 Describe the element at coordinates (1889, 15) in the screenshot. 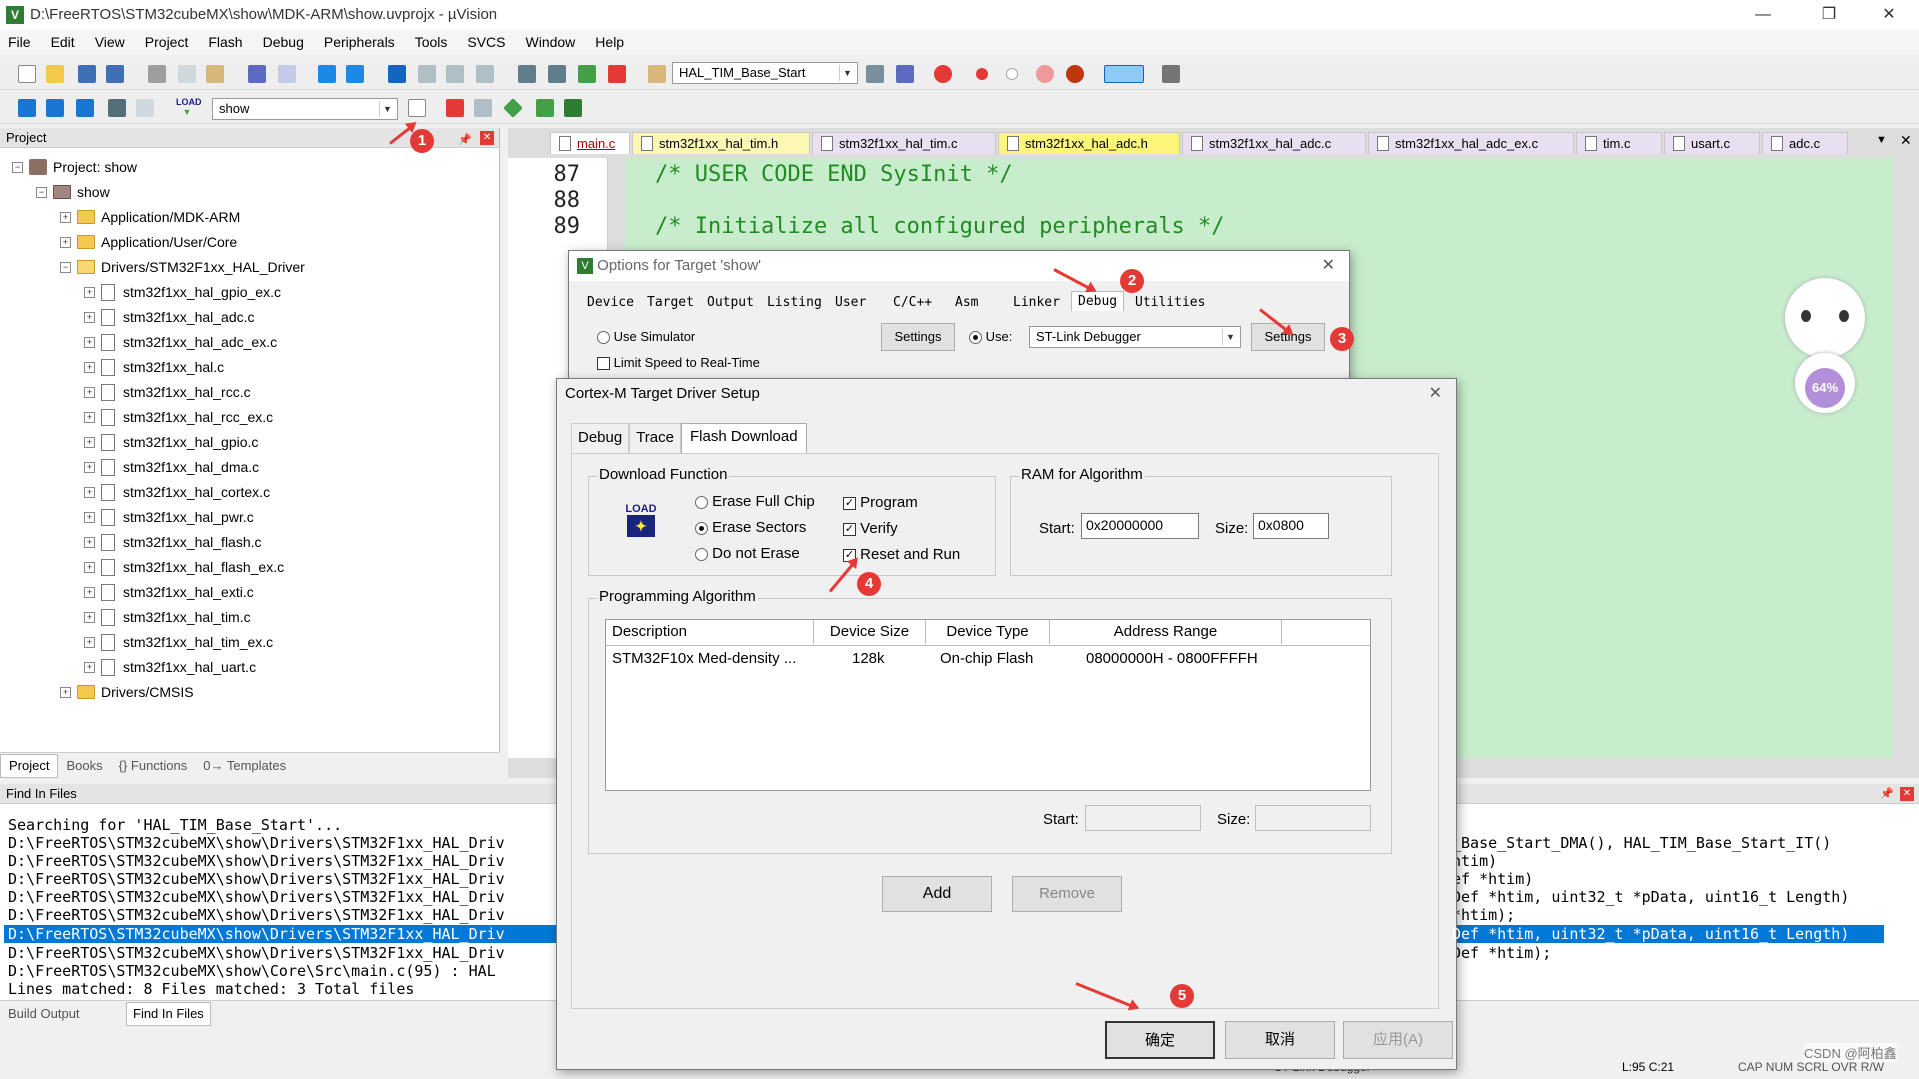

I see `close-button: ✕` at that location.